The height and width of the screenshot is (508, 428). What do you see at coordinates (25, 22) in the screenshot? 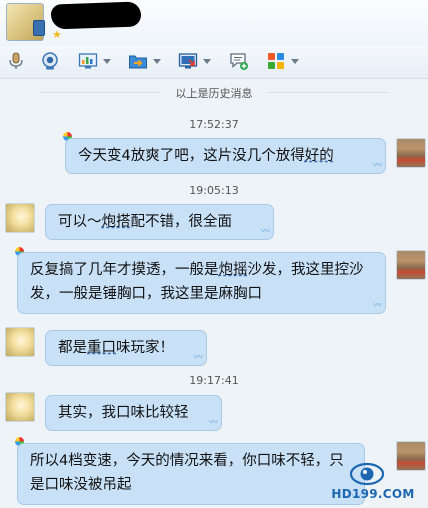
I see `contact-avatar` at bounding box center [25, 22].